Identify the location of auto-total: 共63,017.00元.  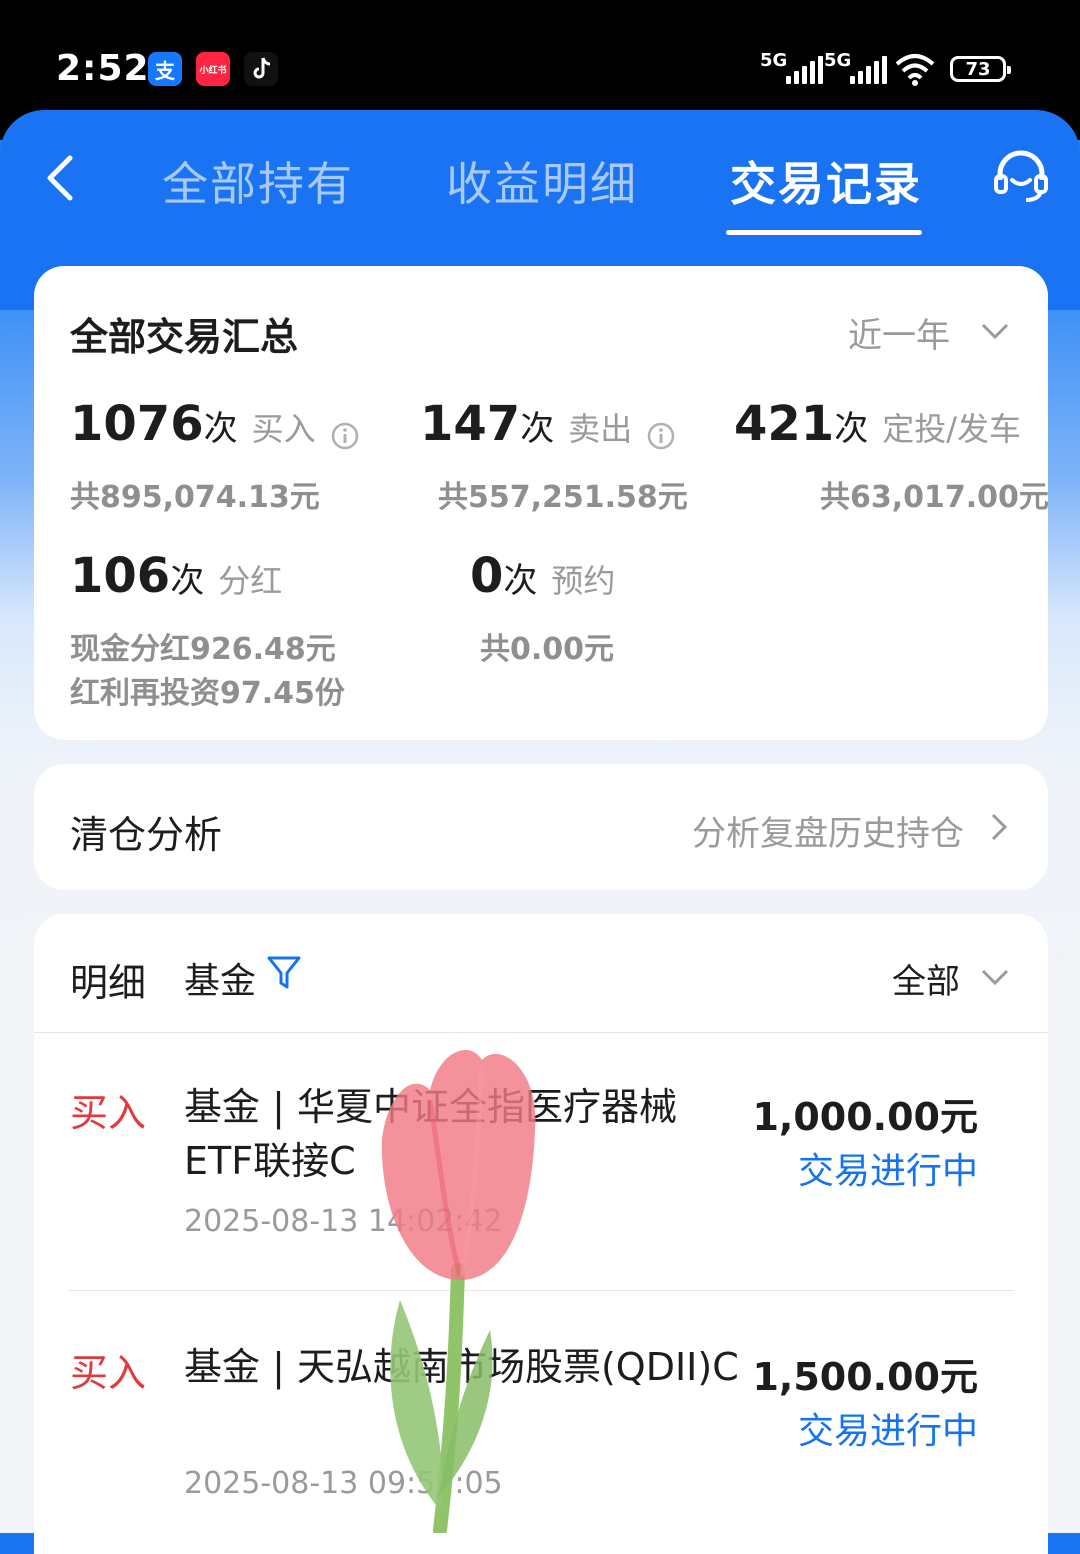
(934, 497).